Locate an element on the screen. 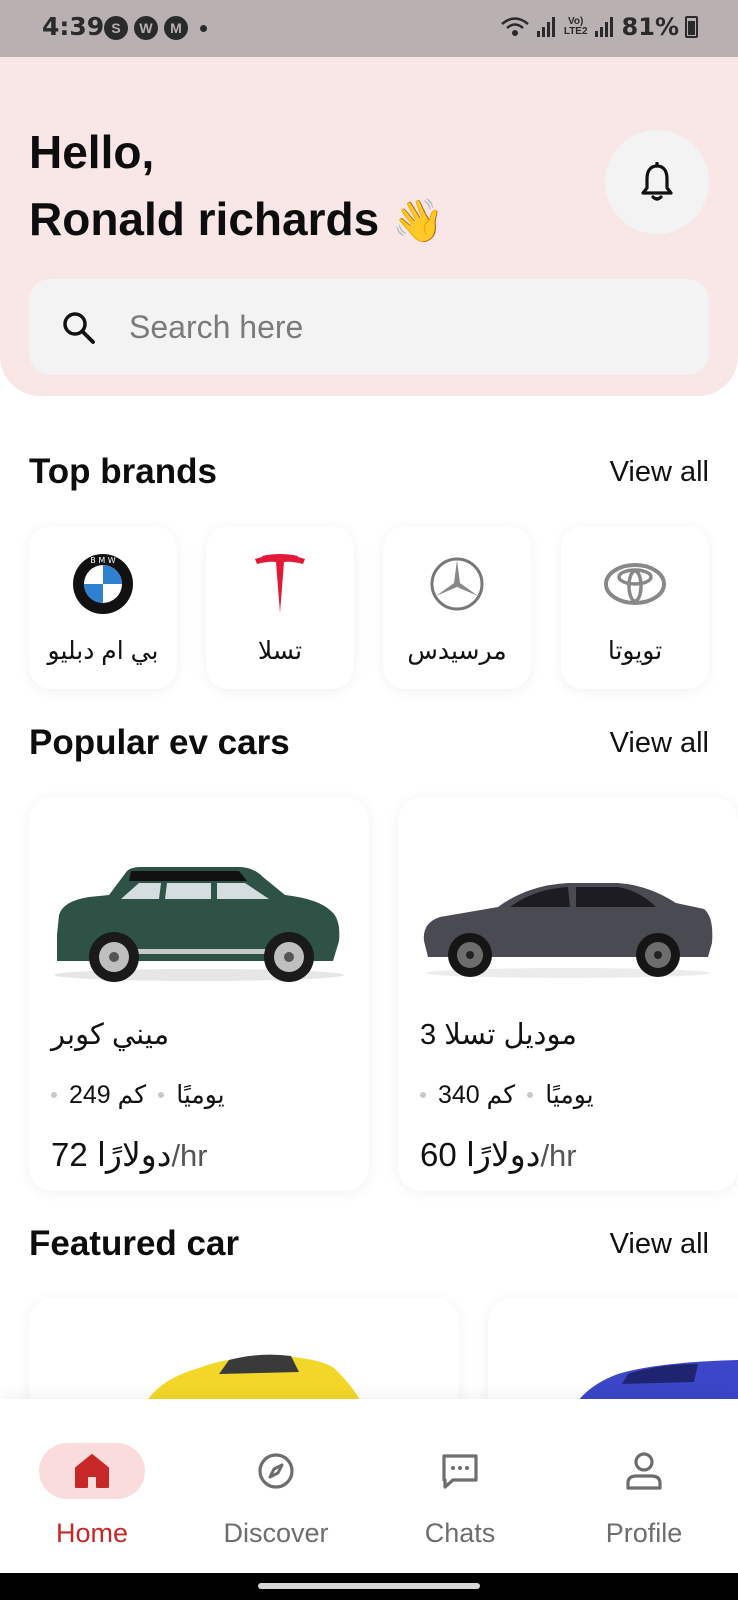 This screenshot has height=1600, width=738. nav-label: Home is located at coordinates (92, 1533).